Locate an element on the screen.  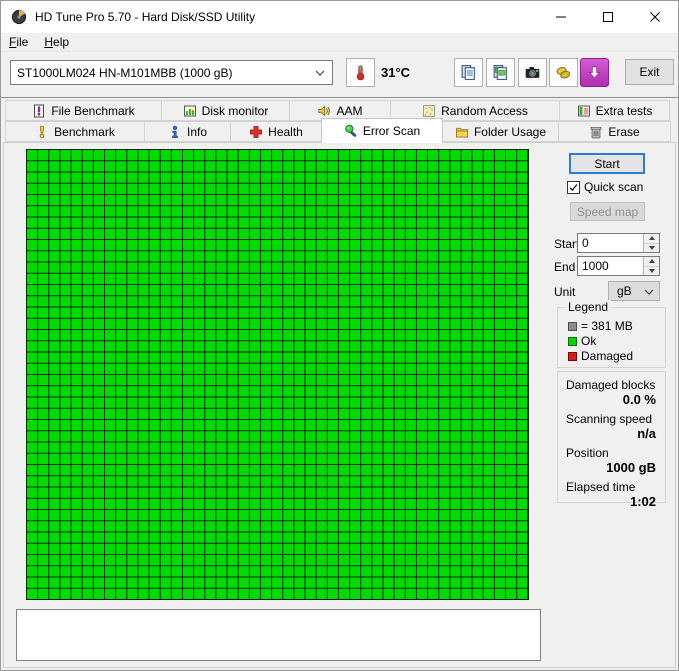
start-field-label: Start is located at coordinates (567, 244).